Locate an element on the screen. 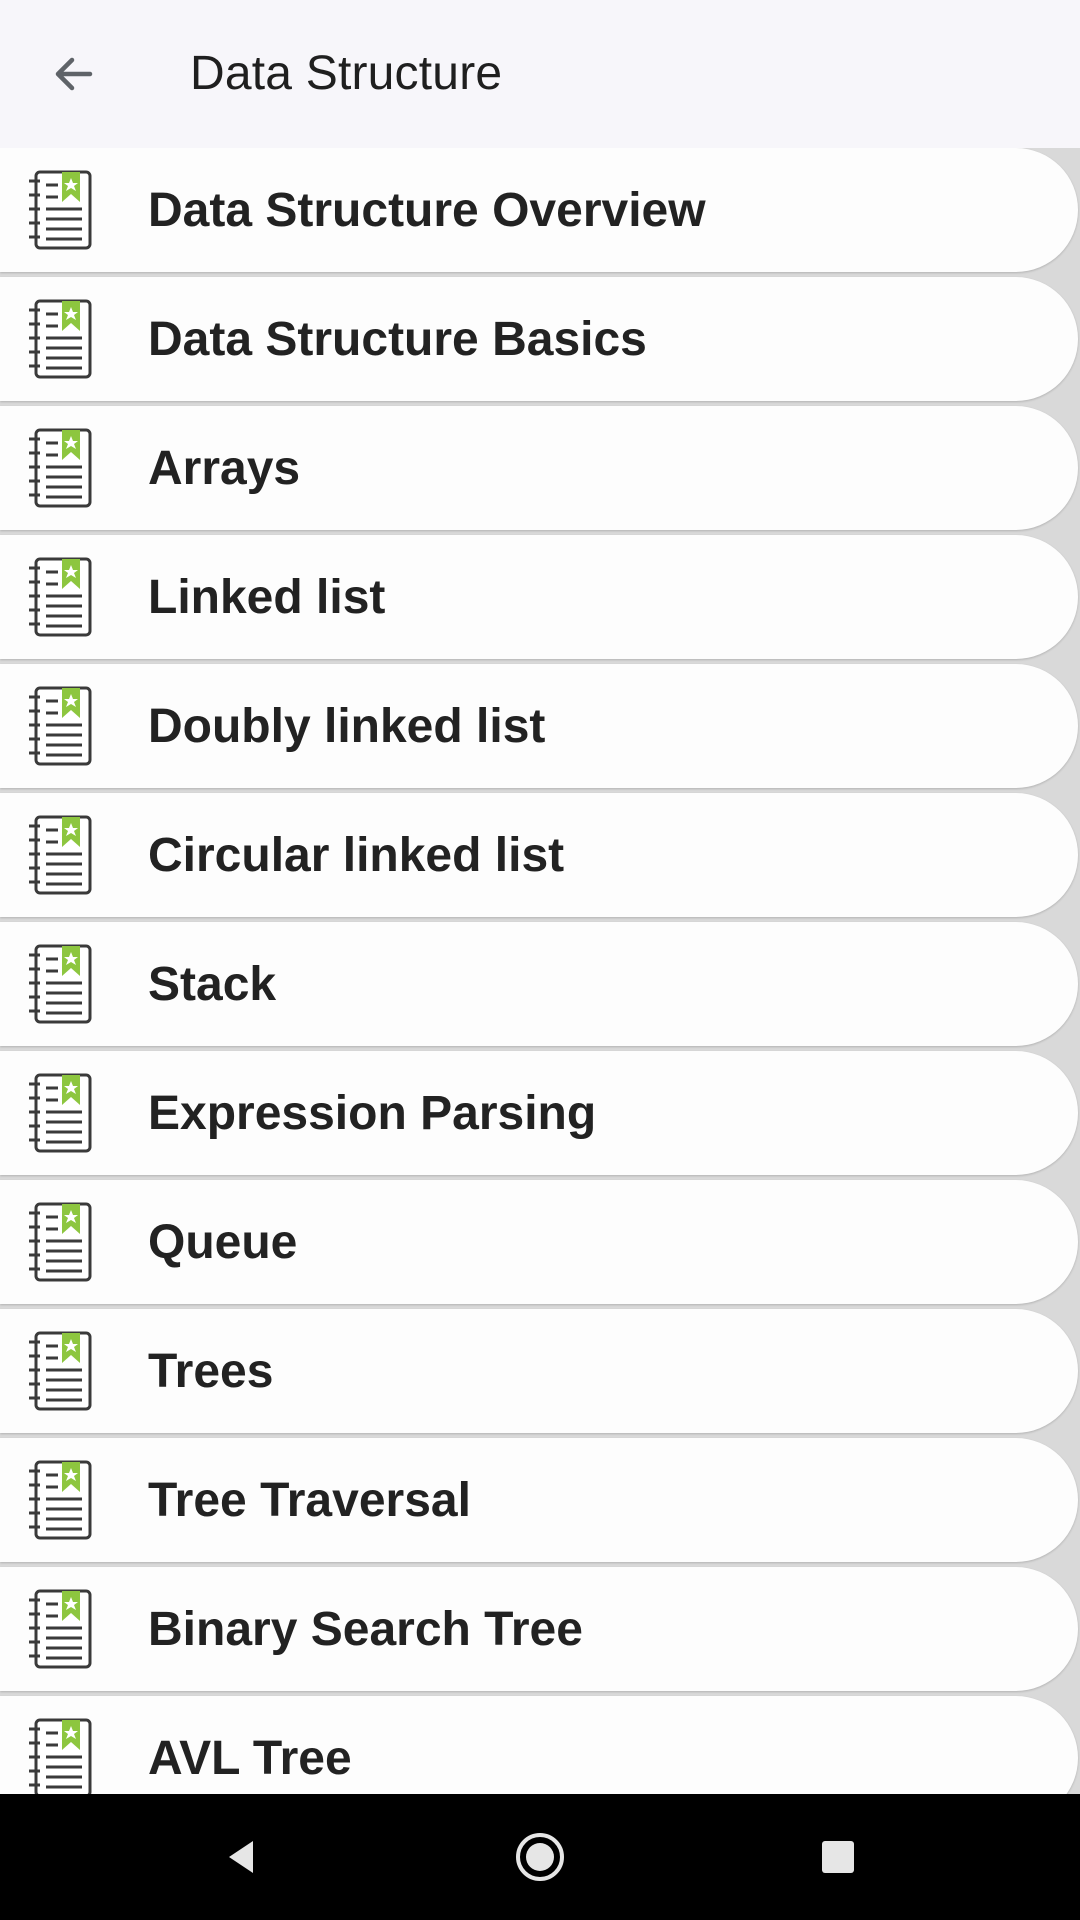 Image resolution: width=1080 pixels, height=1920 pixels. list-item-label: Data Structure Overview is located at coordinates (427, 210).